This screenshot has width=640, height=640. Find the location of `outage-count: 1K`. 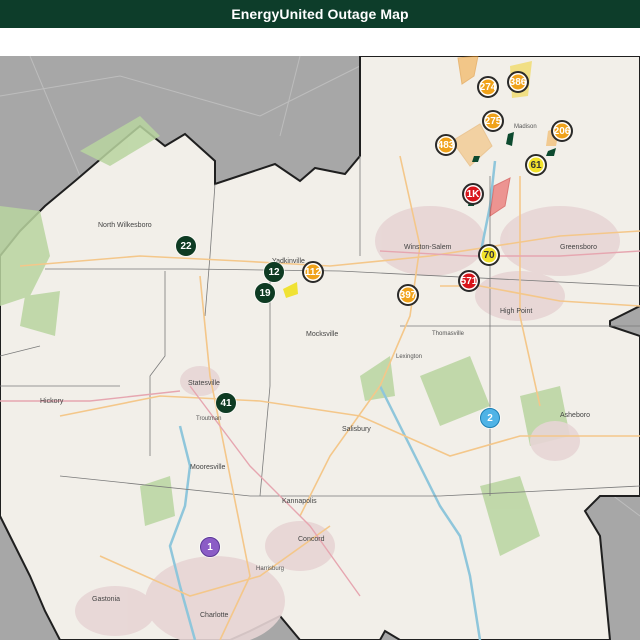

outage-count: 1K is located at coordinates (473, 194).